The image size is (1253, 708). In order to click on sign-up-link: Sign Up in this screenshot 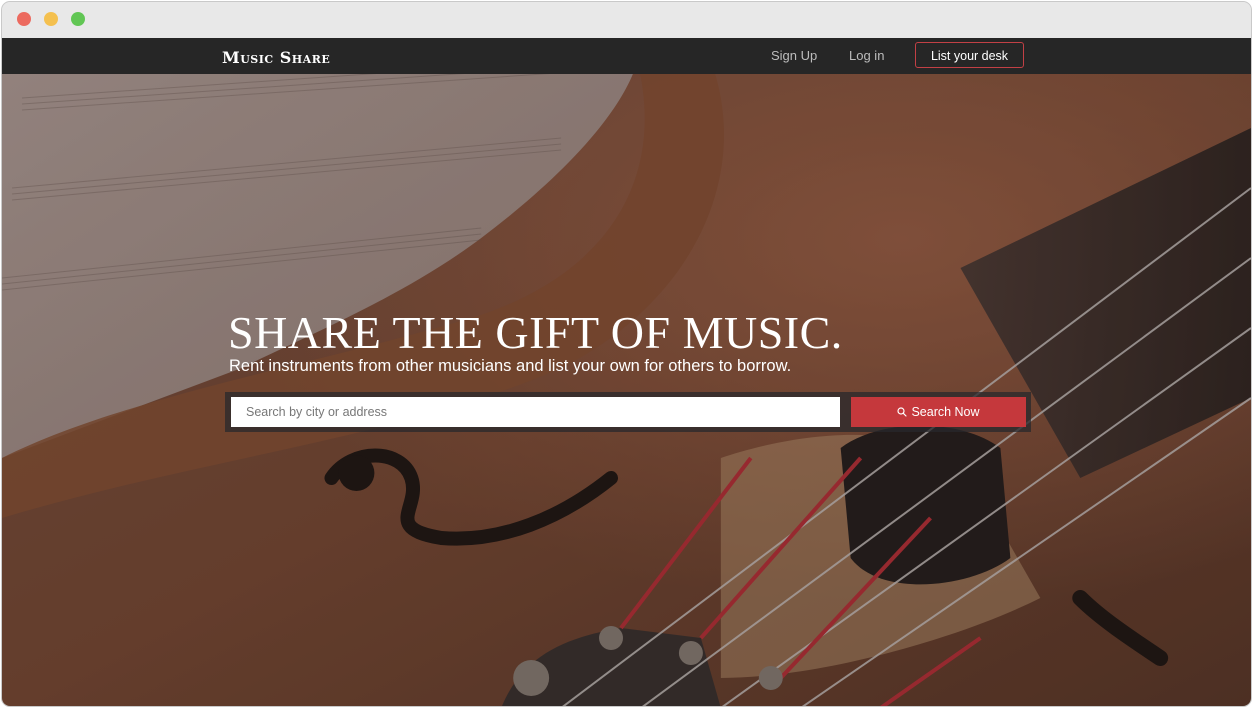, I will do `click(794, 55)`.